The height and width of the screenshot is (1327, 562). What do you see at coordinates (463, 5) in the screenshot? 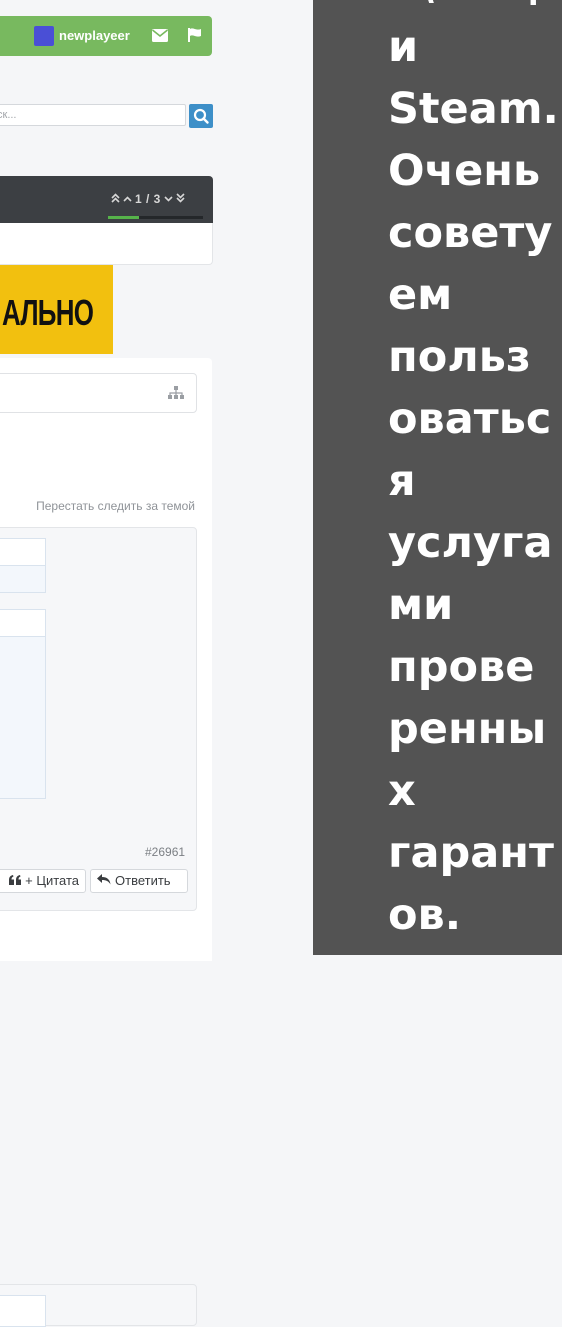
I see `overlay-line: и\вещ` at bounding box center [463, 5].